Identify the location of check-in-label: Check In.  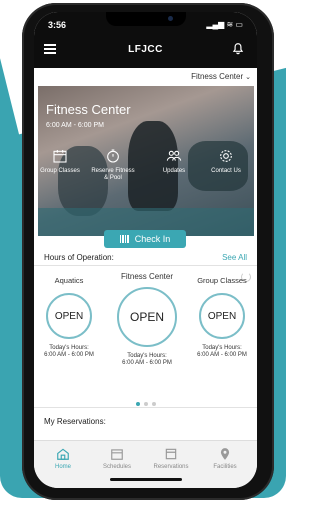
(152, 239).